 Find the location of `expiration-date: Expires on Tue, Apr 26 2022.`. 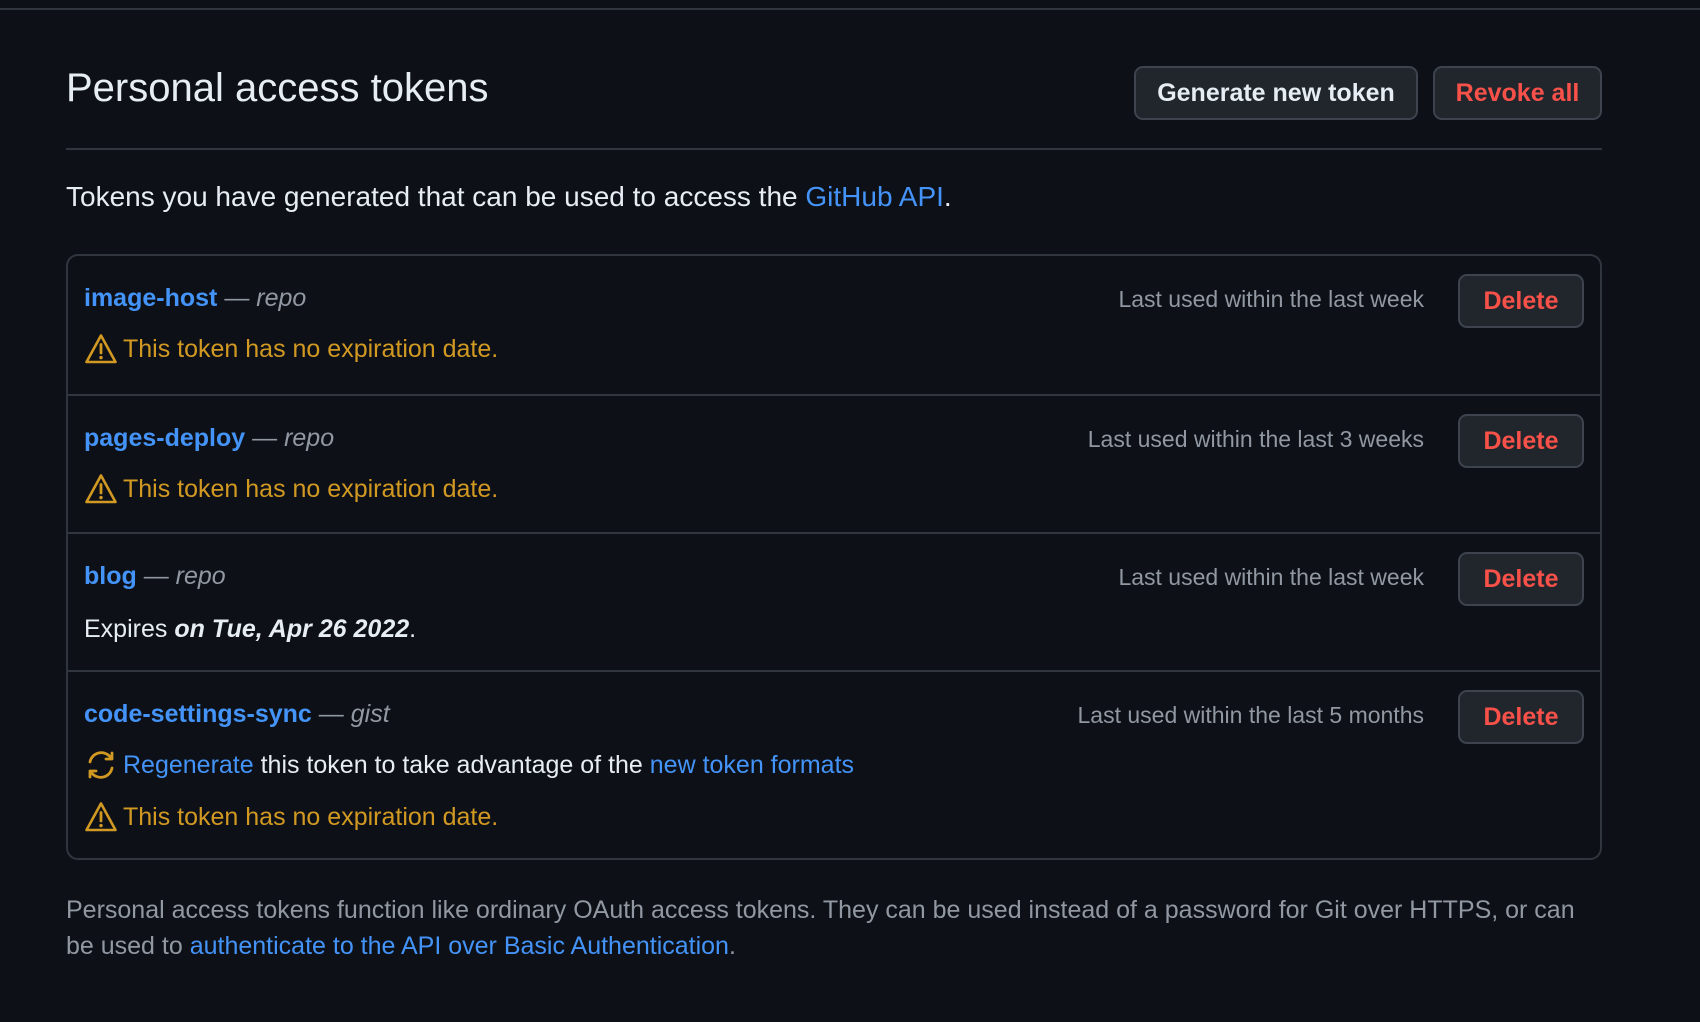

expiration-date: Expires on Tue, Apr 26 2022. is located at coordinates (250, 629).